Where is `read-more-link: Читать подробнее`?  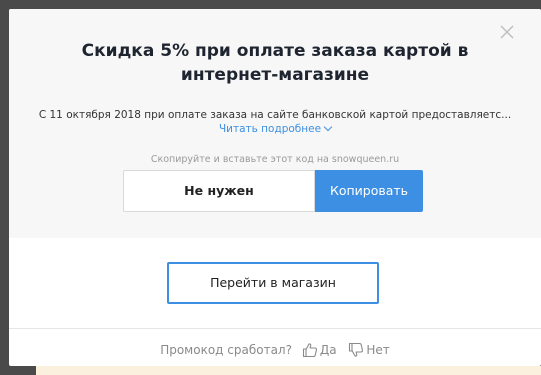
read-more-link: Читать подробнее is located at coordinates (275, 129).